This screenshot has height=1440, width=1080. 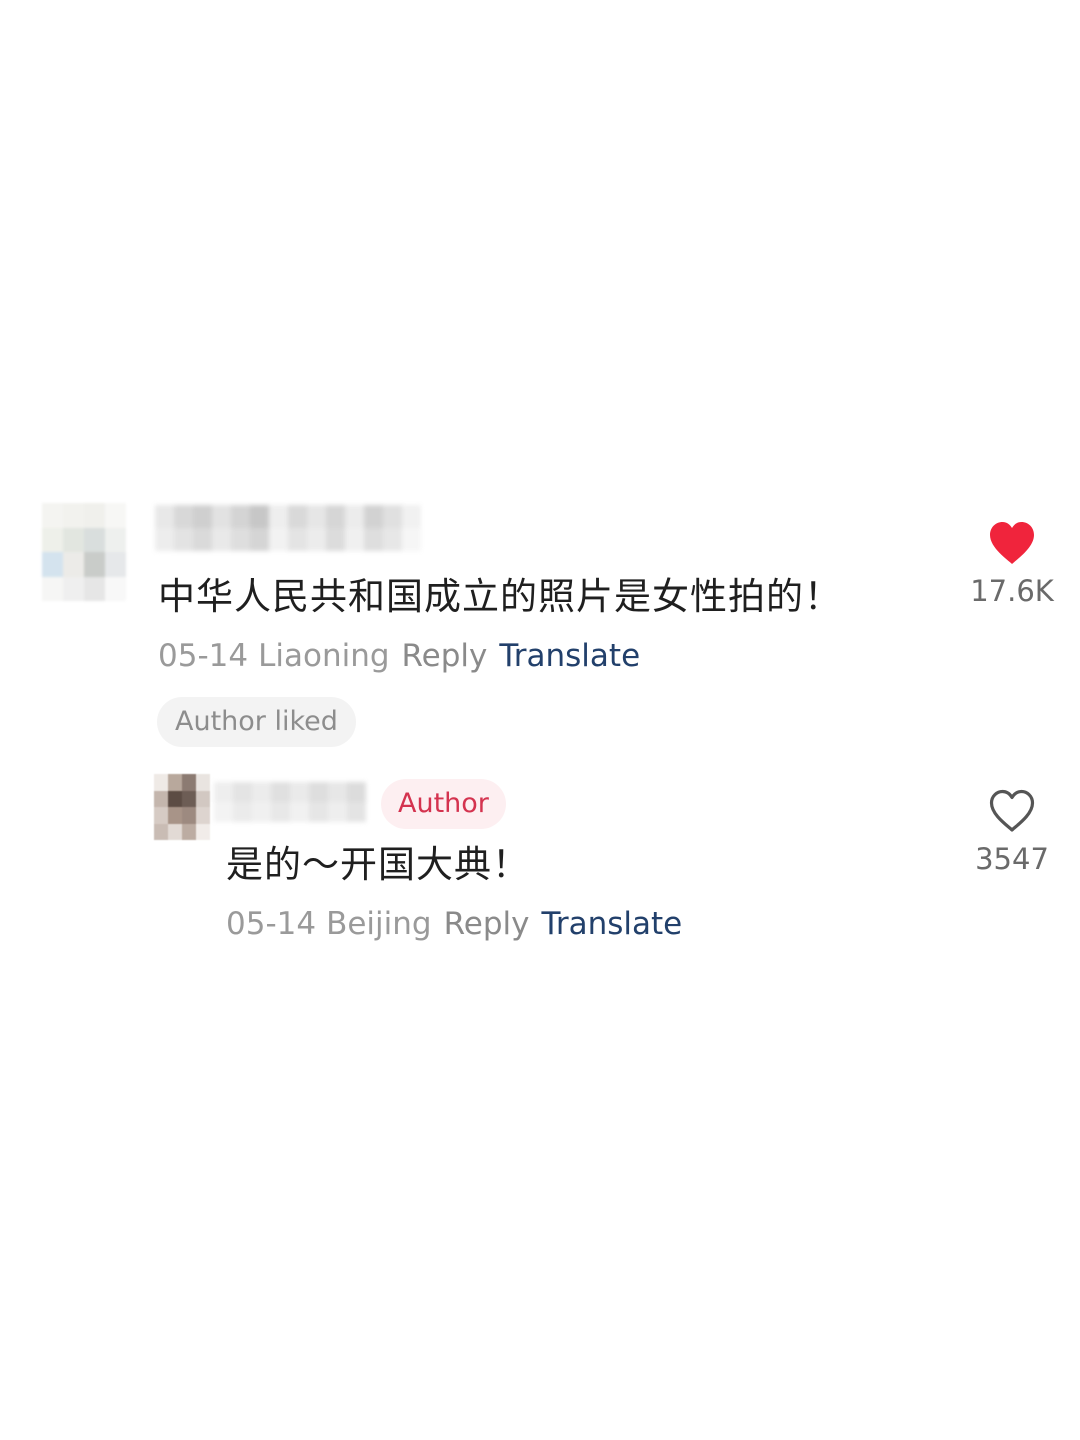 What do you see at coordinates (443, 804) in the screenshot?
I see `author-badge: Author` at bounding box center [443, 804].